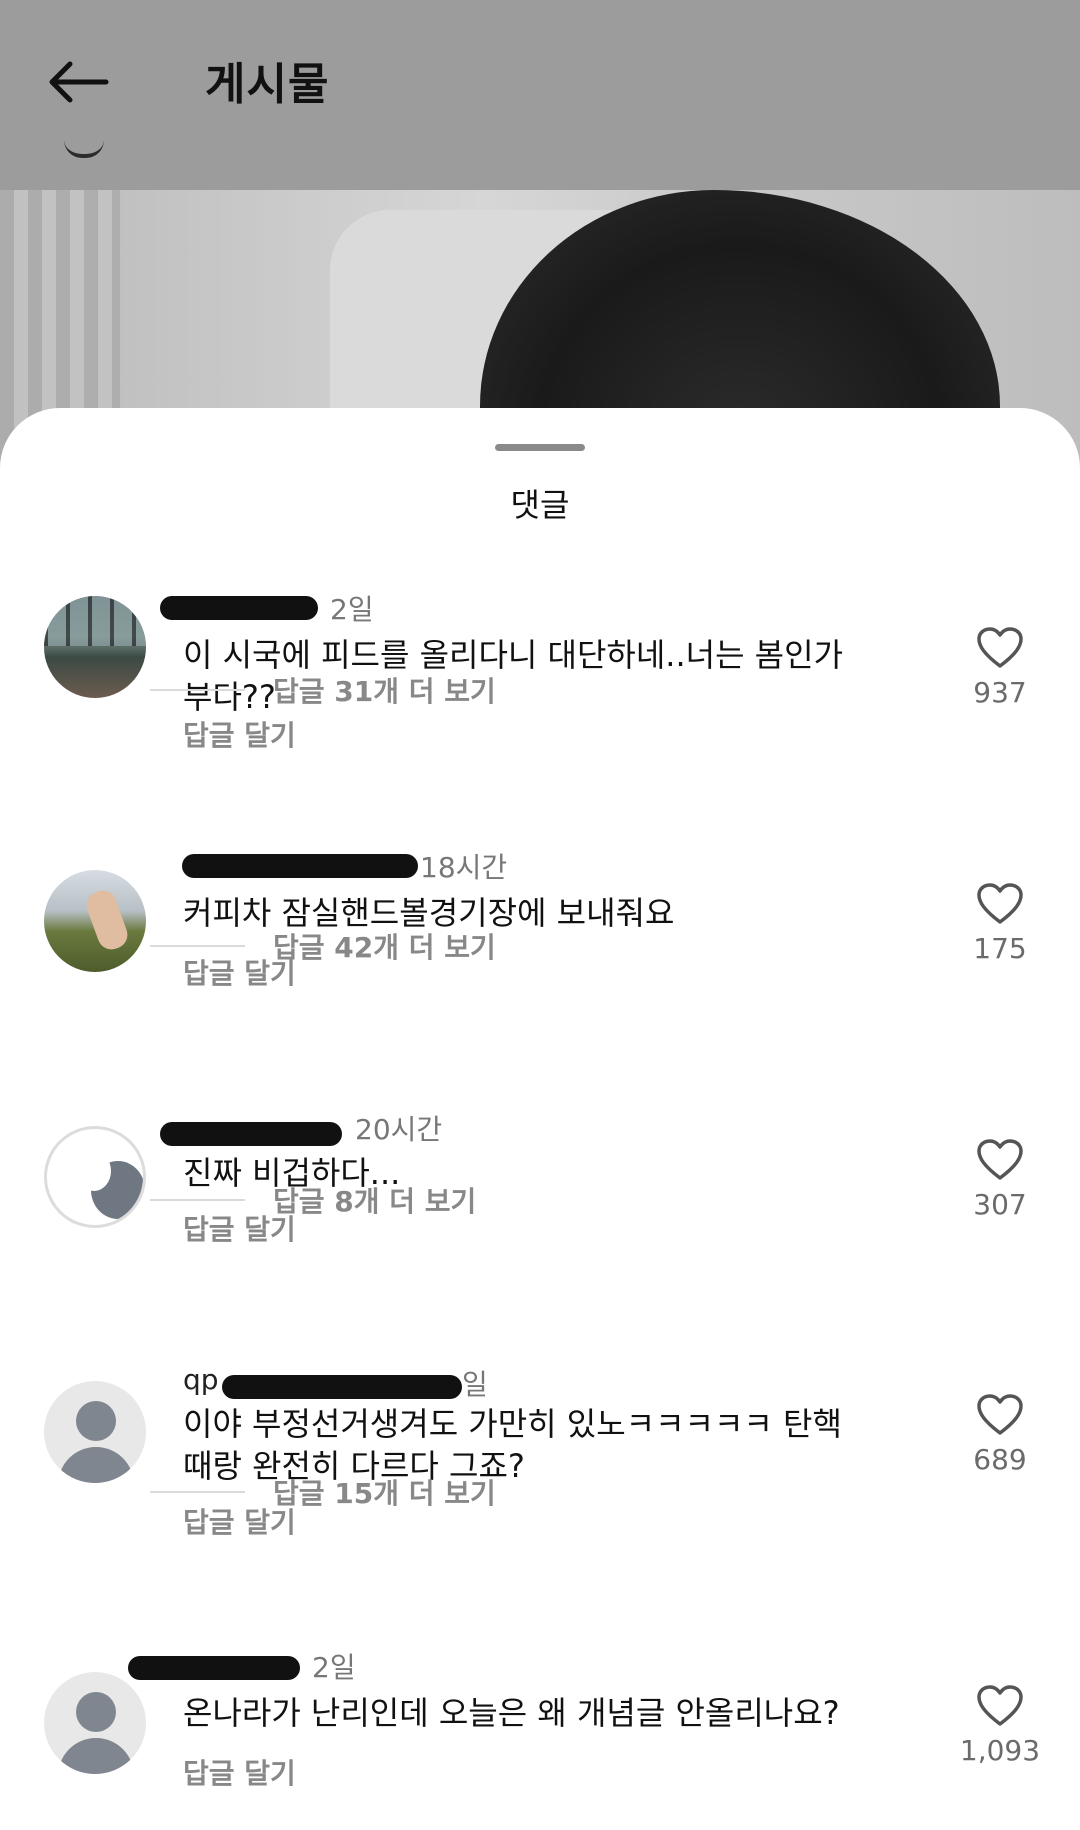 This screenshot has width=1080, height=1830. Describe the element at coordinates (84, 149) in the screenshot. I see `author-avatar-peek` at that location.